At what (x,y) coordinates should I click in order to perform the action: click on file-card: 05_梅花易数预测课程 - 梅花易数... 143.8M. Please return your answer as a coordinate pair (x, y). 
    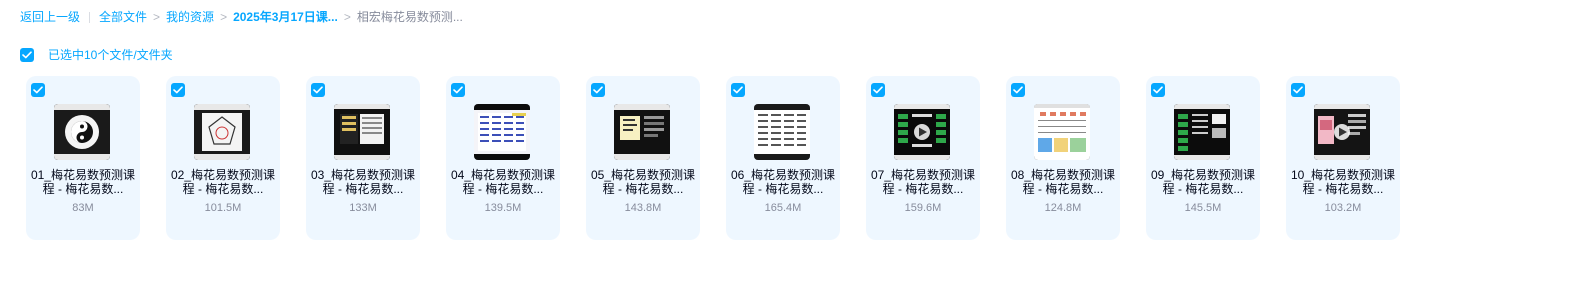
    Looking at the image, I should click on (643, 158).